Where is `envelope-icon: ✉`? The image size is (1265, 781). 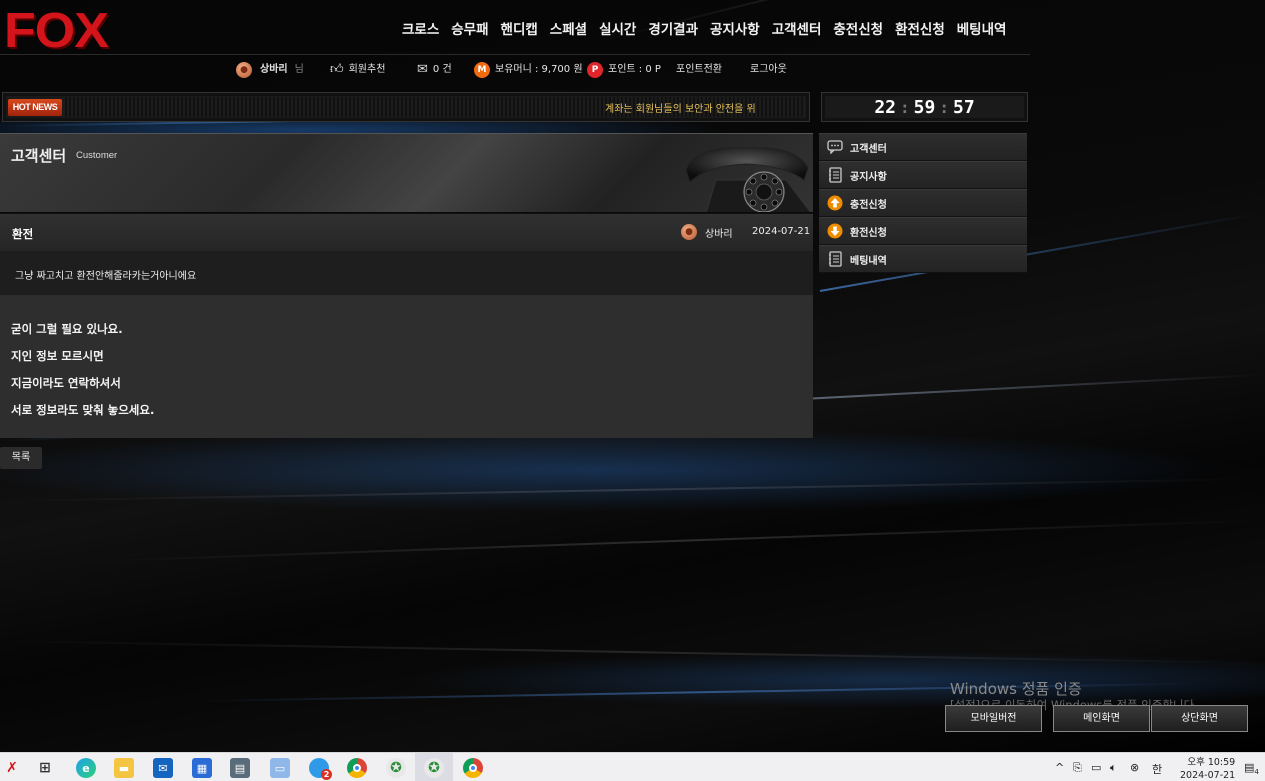 envelope-icon: ✉ is located at coordinates (422, 69).